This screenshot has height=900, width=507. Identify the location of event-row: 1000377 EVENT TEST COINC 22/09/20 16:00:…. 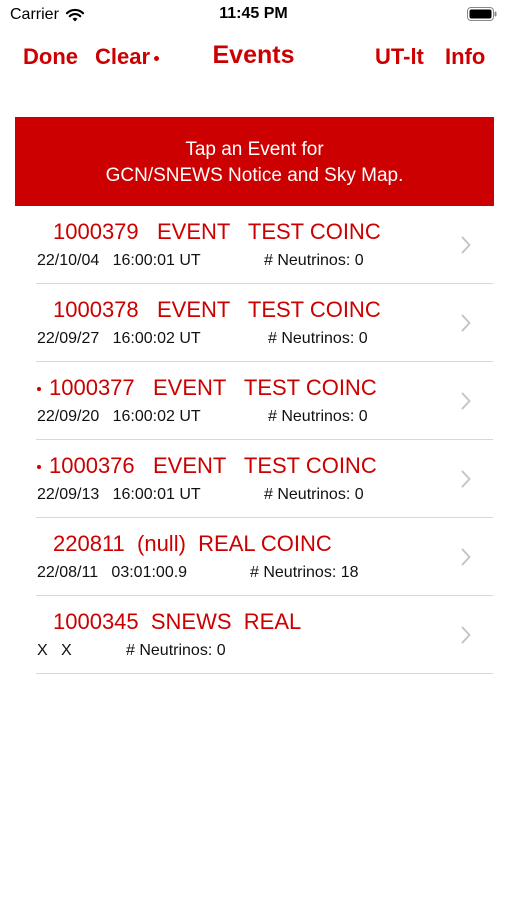
(253, 401).